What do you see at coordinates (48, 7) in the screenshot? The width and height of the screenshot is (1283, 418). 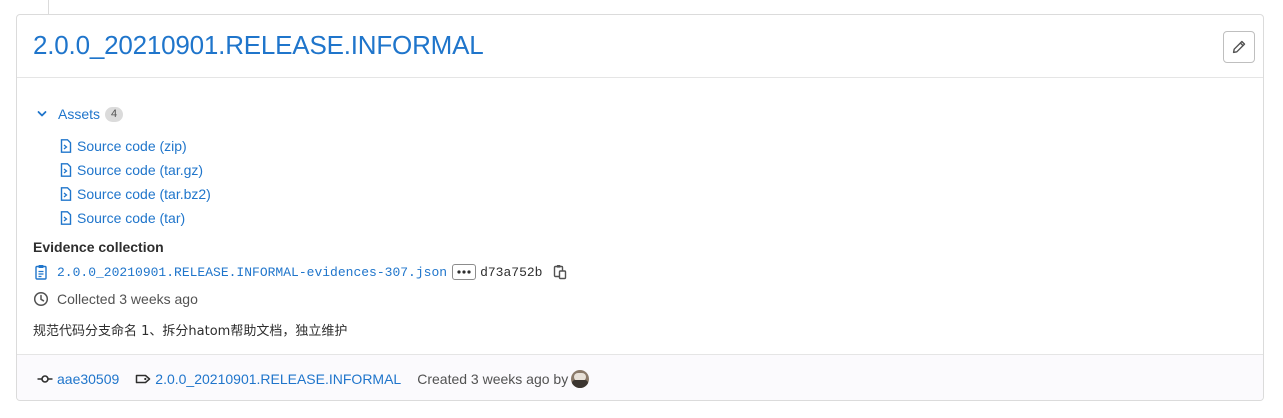 I see `timeline-line` at bounding box center [48, 7].